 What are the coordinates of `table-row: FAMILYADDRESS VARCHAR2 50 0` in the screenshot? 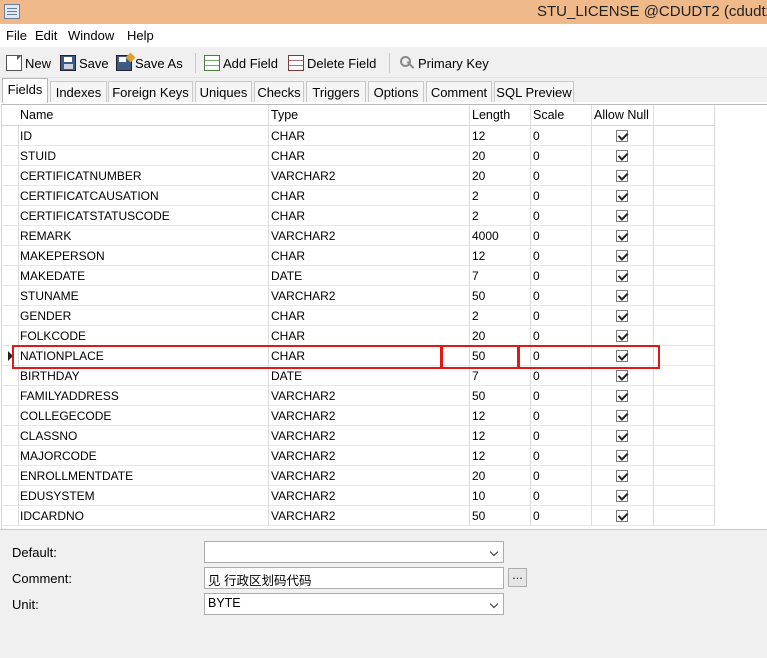 It's located at (358, 396).